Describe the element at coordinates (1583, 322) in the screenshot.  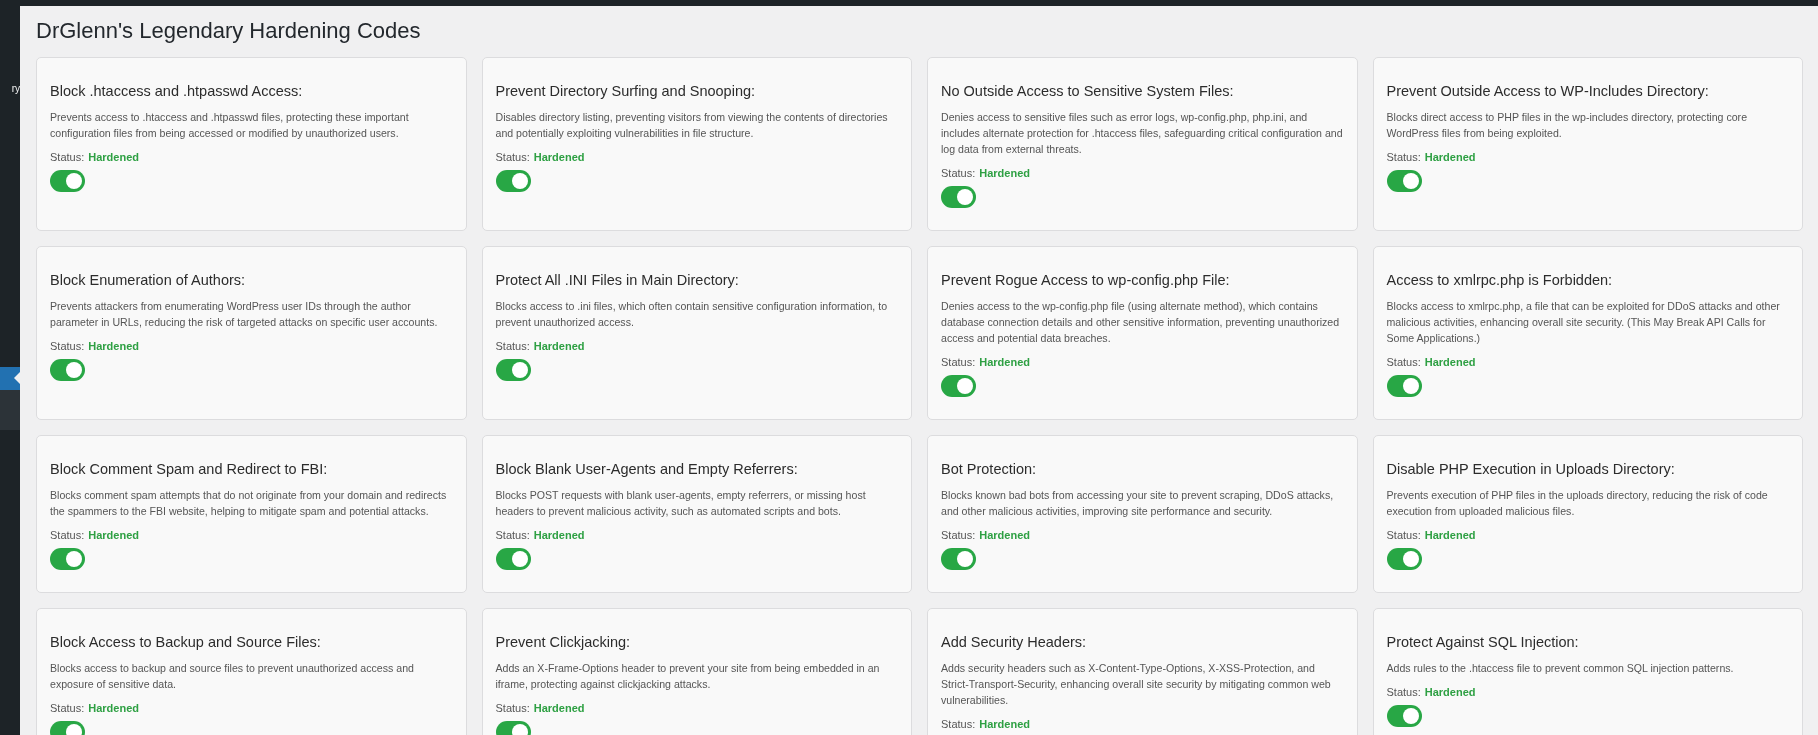
I see `card-description: Blocks access to xmlrpc.php, a file that can be exploited for DDoS attacks and other malicious activities, enhancing overall site security. (This May Break API Calls for Some Applications.)` at that location.